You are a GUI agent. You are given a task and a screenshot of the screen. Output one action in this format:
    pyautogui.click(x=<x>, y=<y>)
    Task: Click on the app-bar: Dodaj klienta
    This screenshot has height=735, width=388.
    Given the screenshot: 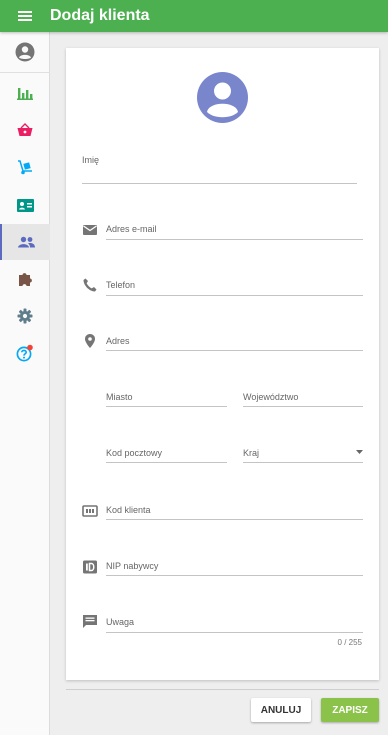 What is the action you would take?
    pyautogui.click(x=194, y=16)
    